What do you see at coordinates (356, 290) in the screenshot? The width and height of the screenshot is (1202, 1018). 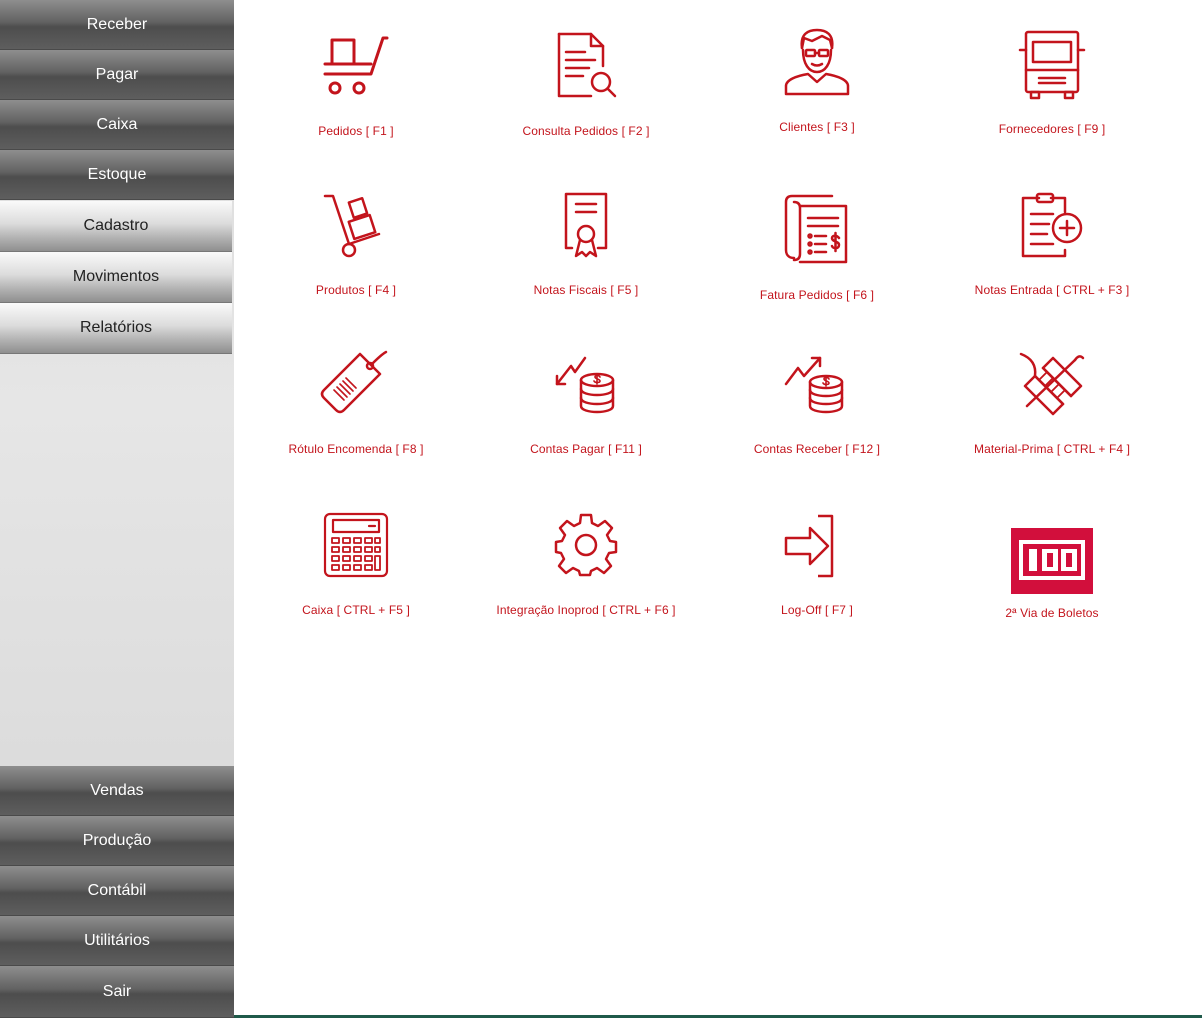 I see `tile-label: Produtos [ F4 ]` at bounding box center [356, 290].